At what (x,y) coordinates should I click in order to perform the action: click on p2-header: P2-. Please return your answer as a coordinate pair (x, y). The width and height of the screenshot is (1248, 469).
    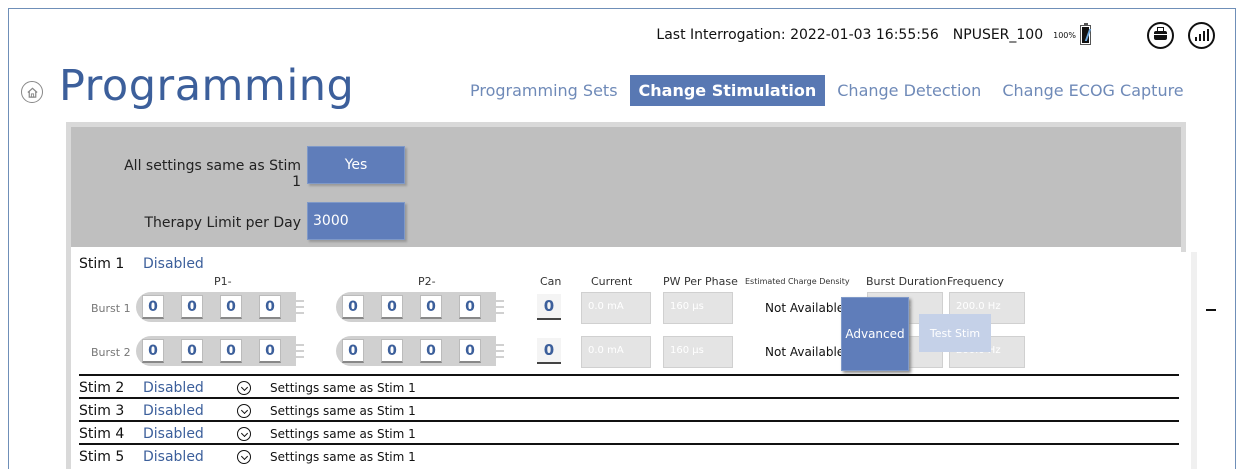
    Looking at the image, I should click on (427, 281).